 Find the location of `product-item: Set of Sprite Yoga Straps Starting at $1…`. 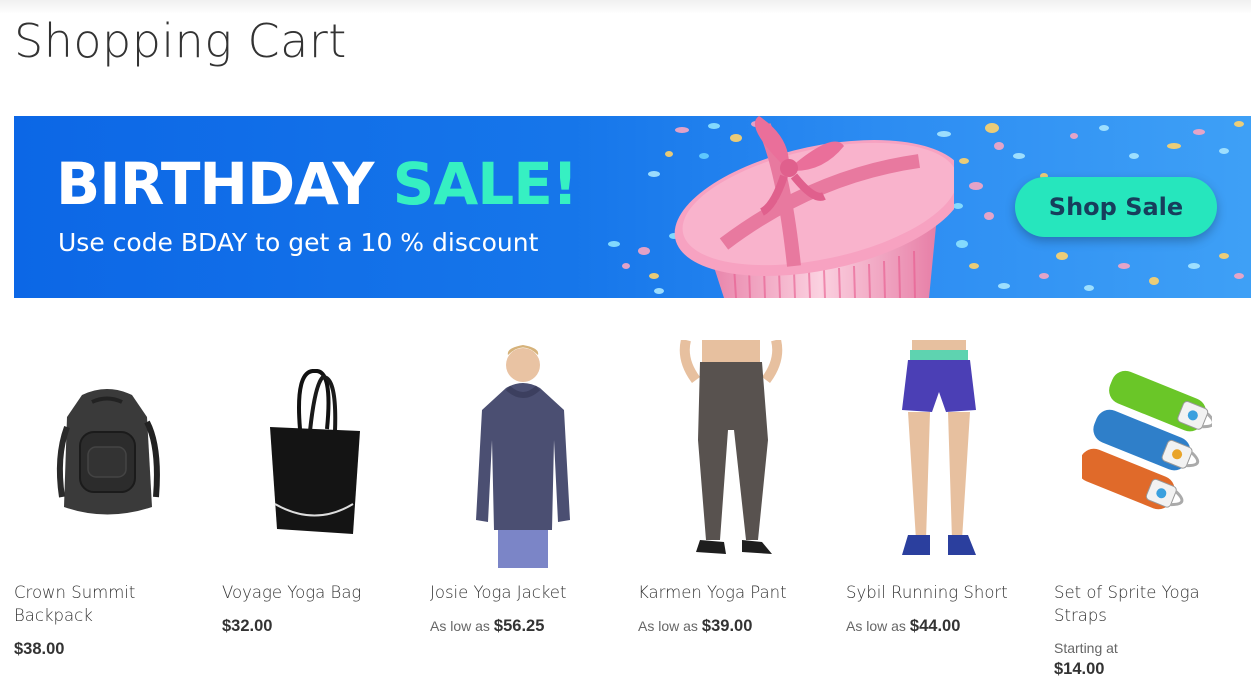

product-item: Set of Sprite Yoga Straps Starting at $1… is located at coordinates (1146, 510).